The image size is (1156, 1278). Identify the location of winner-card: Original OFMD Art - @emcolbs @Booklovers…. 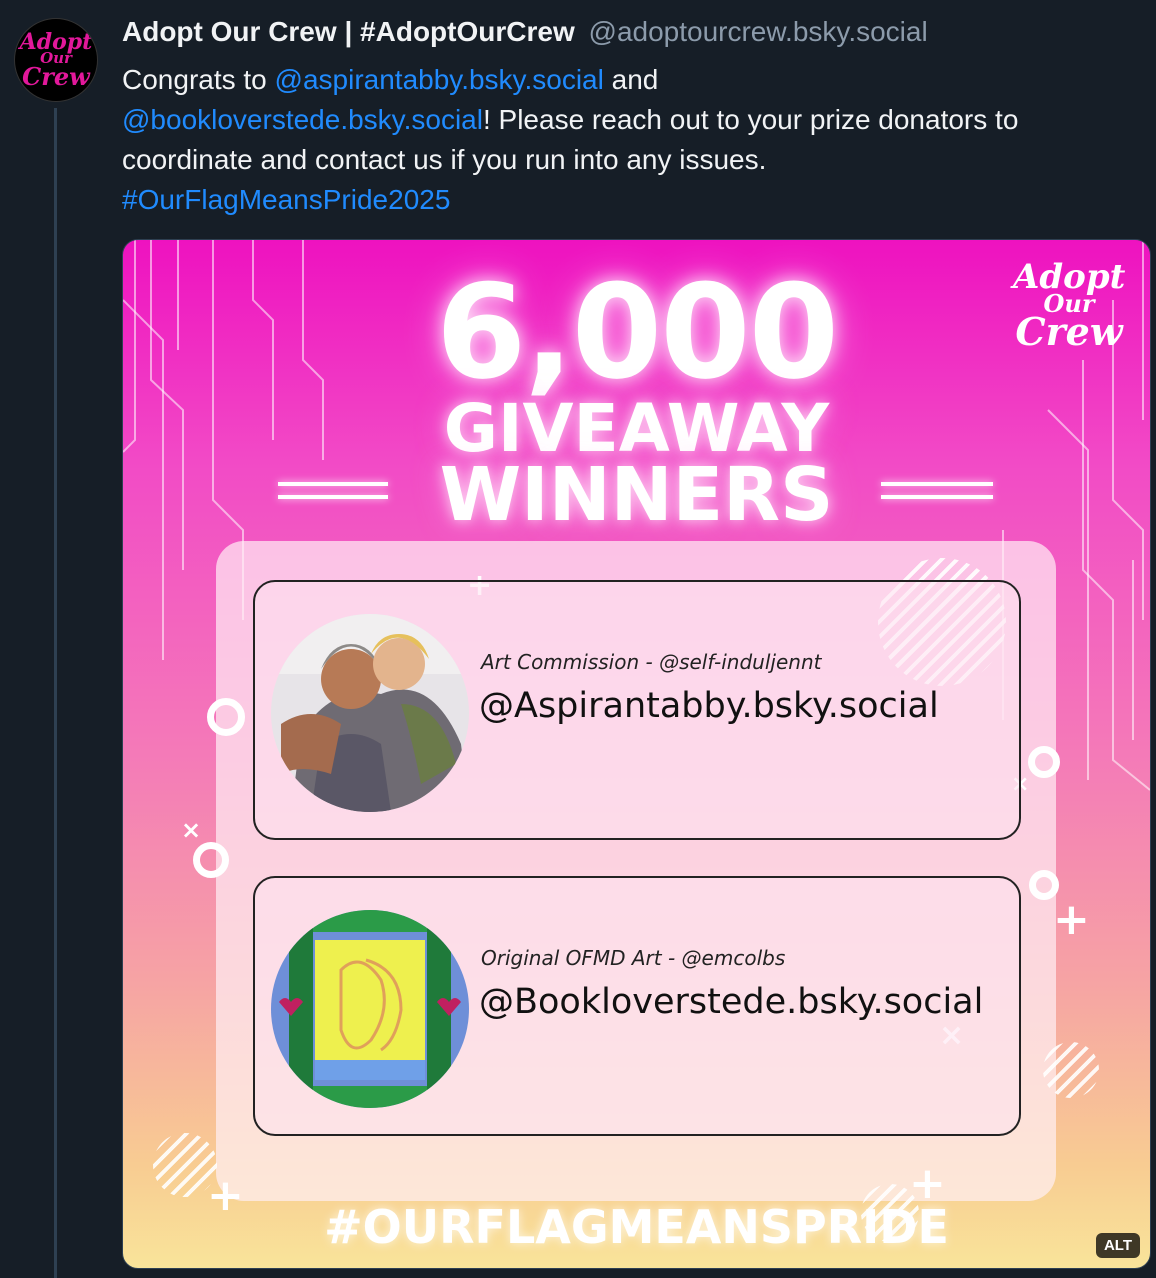
(637, 1006).